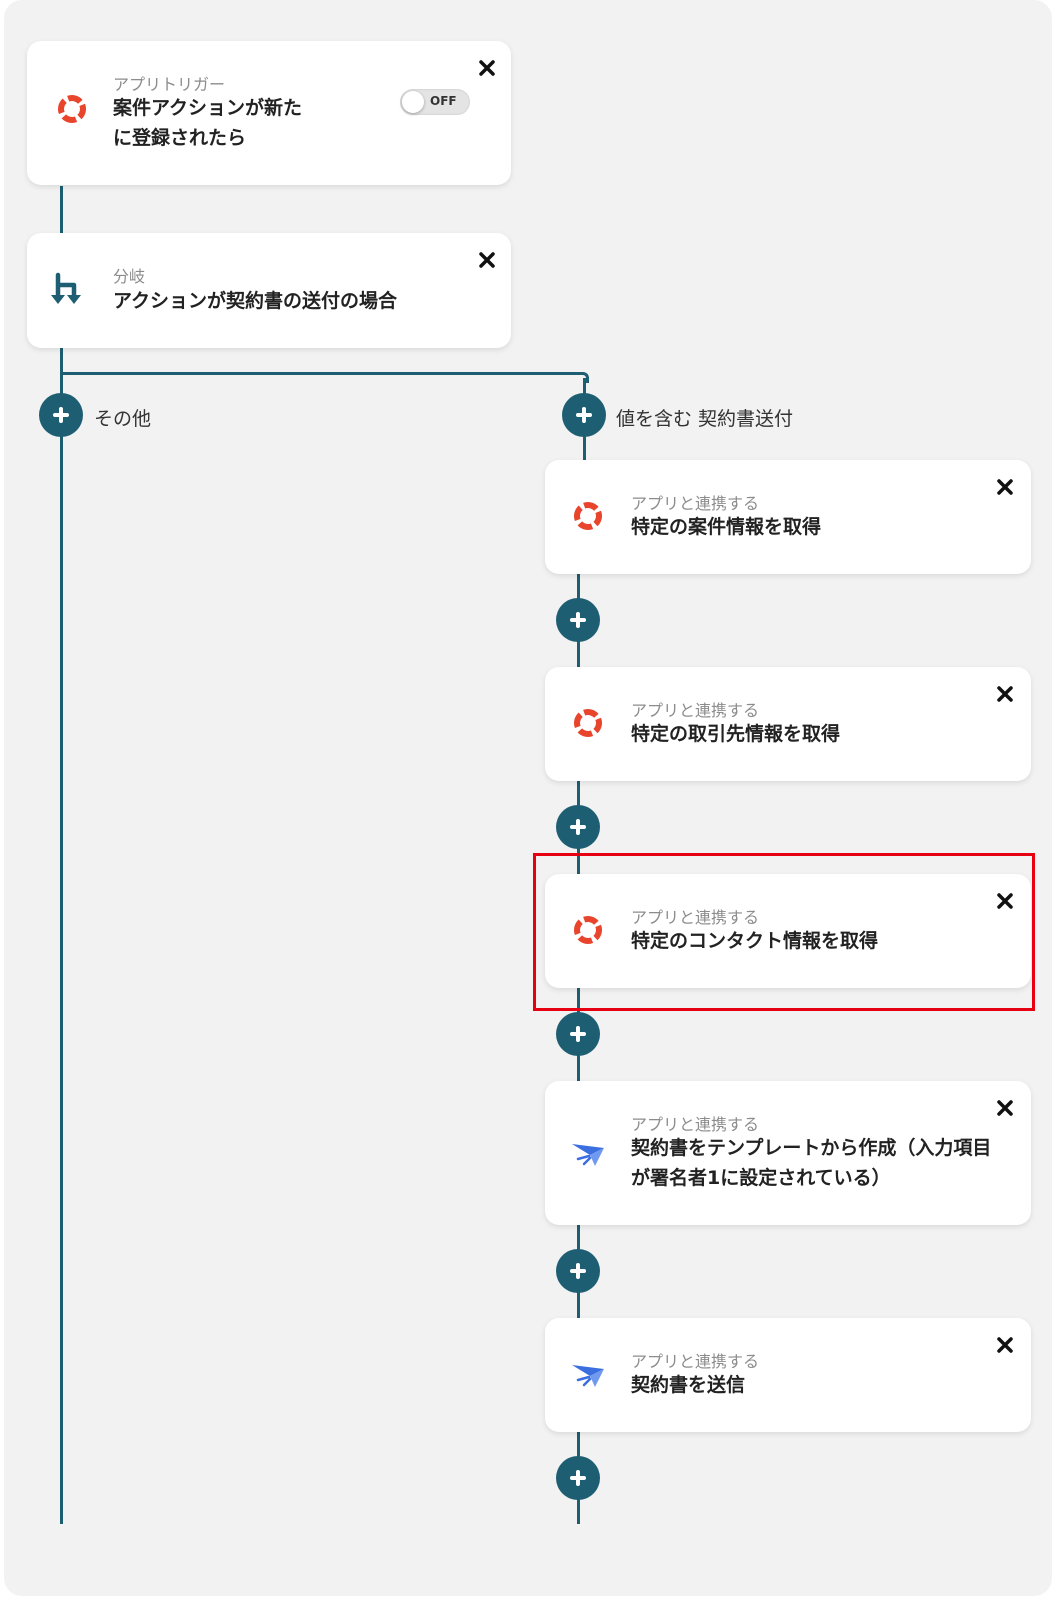 This screenshot has height=1600, width=1056. Describe the element at coordinates (736, 734) in the screenshot. I see `step-title: 特定の取引先情報を取得` at that location.